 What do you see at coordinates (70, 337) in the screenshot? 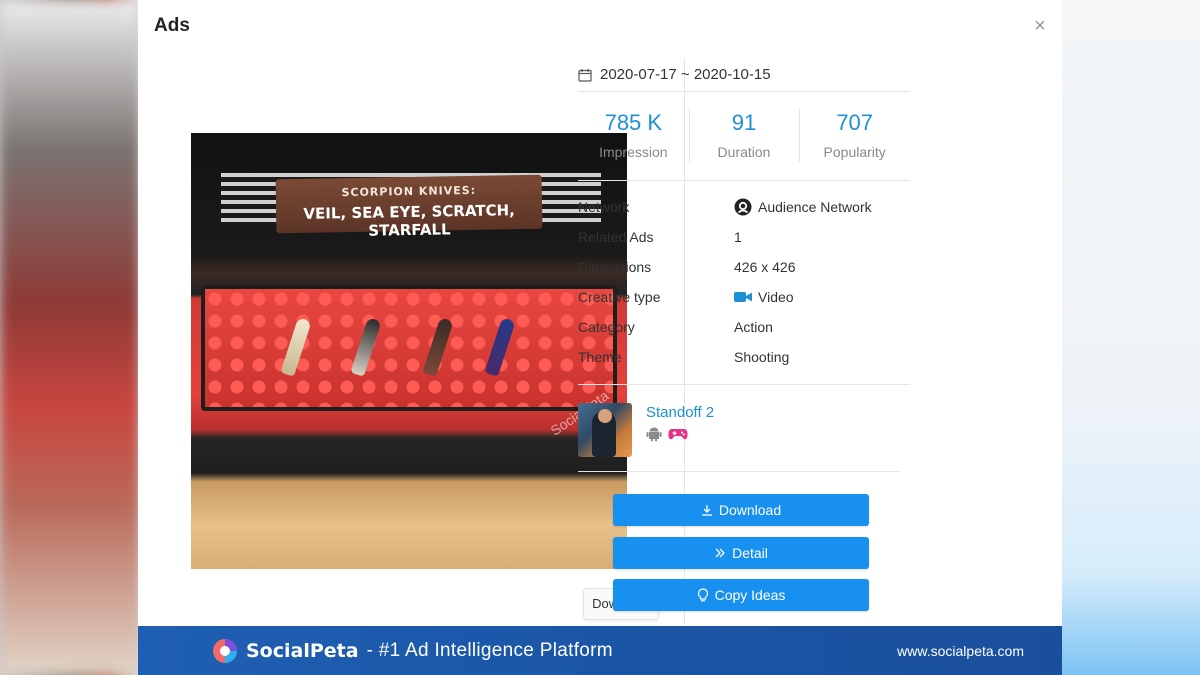
I see `background-left-blur` at bounding box center [70, 337].